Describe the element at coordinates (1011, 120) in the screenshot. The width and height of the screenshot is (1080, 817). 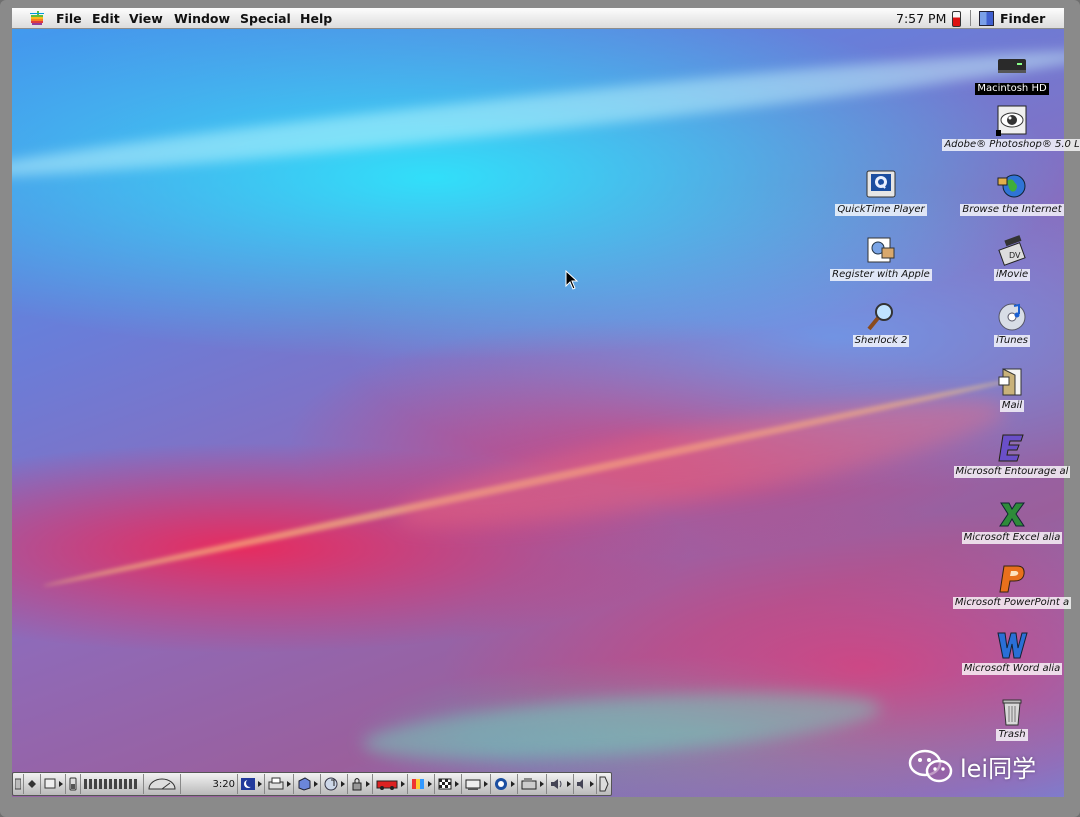
I see `photoshop-eye-icon` at that location.